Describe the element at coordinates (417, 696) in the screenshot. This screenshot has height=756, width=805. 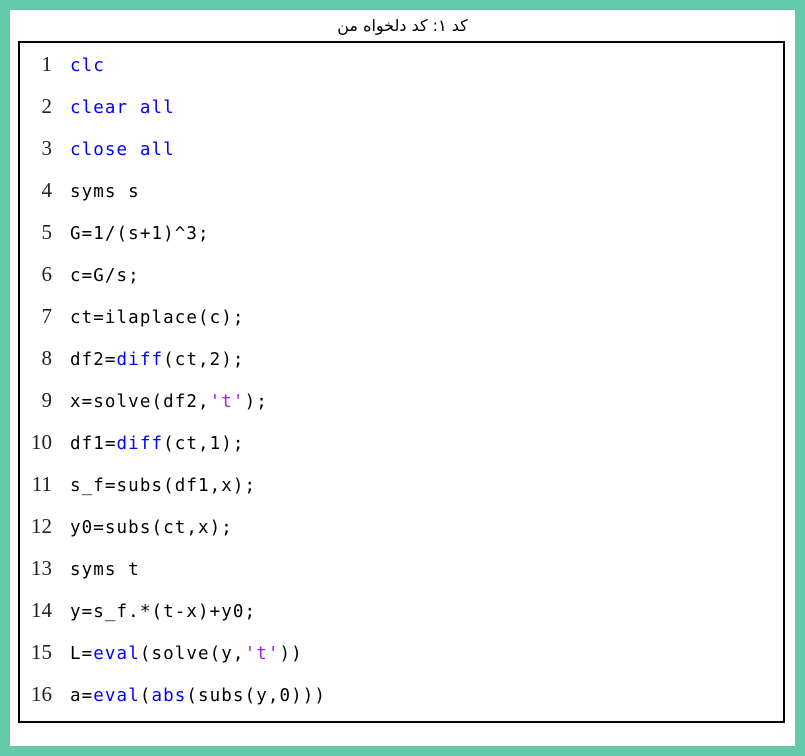
I see `line-code: a=eval(abs(subs(y,0)))` at that location.